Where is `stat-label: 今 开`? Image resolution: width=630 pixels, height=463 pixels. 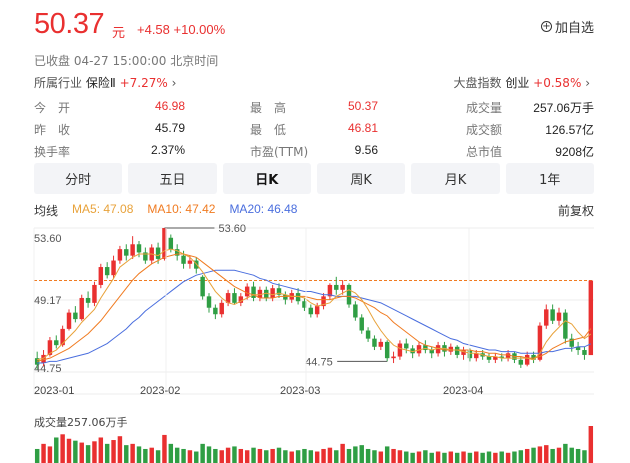 stat-label: 今 开 is located at coordinates (52, 108).